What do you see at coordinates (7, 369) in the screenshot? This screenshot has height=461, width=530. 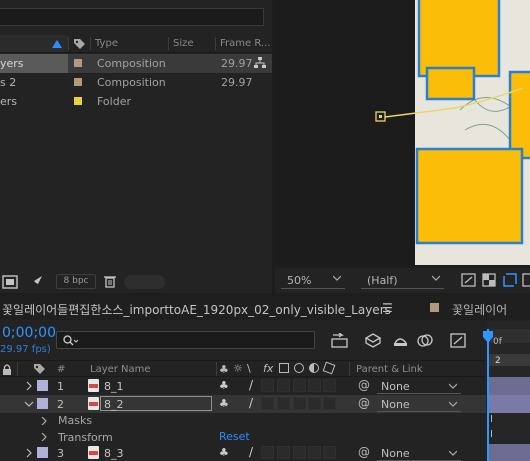 I see `lock-icon` at bounding box center [7, 369].